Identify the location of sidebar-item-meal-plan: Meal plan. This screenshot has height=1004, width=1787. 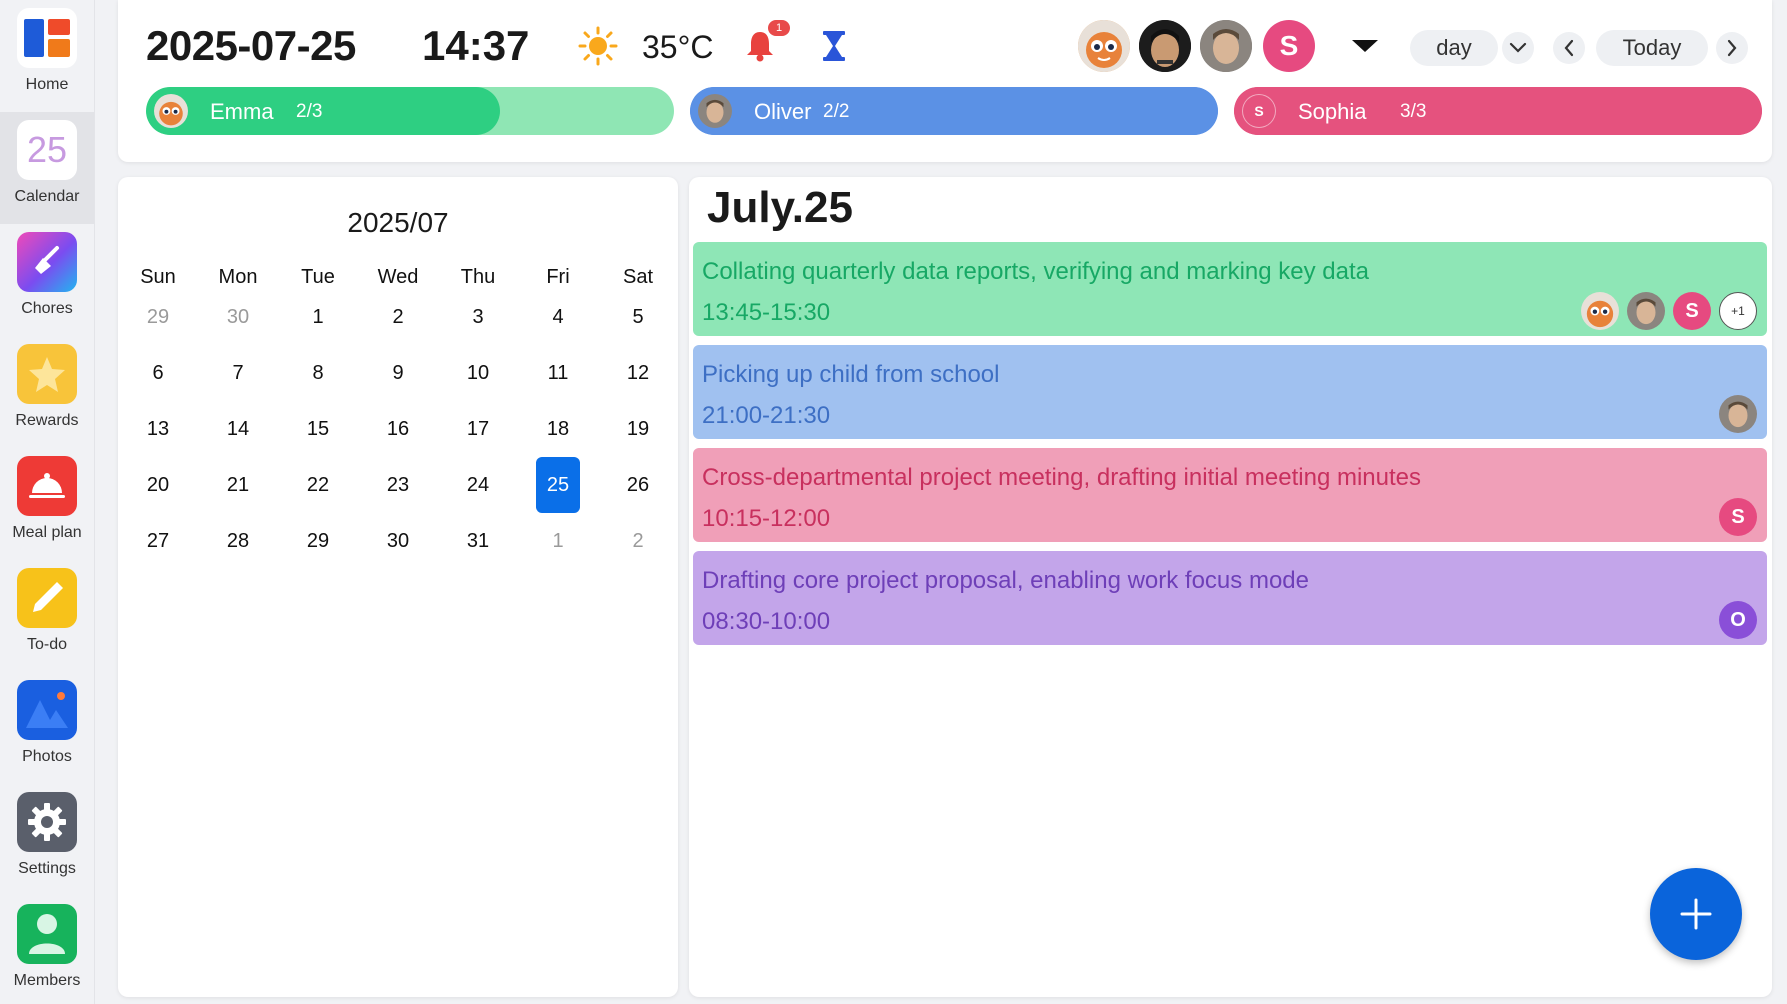
(47, 504).